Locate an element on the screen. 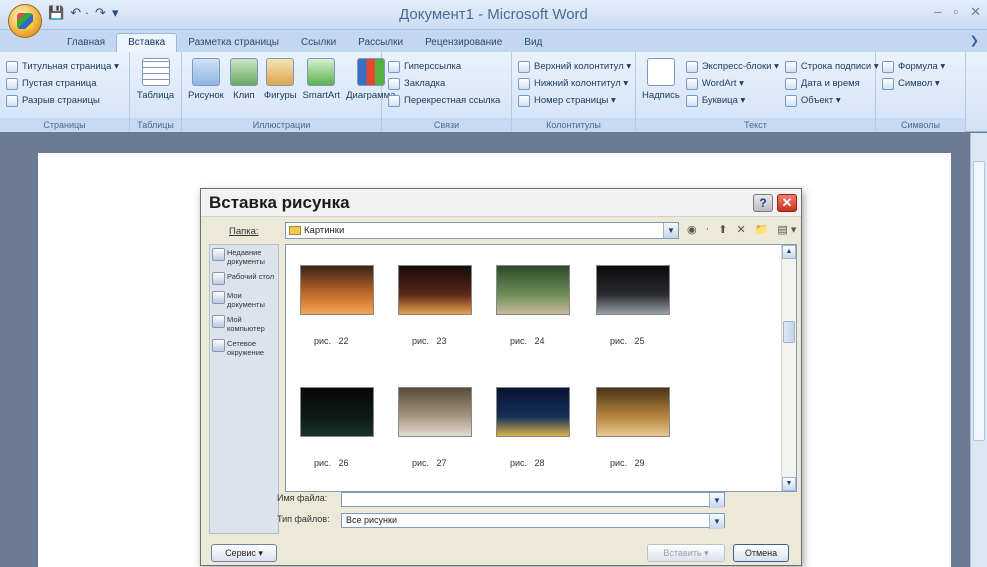 This screenshot has height=567, width=987. maximize-button: ▫ is located at coordinates (955, 12).